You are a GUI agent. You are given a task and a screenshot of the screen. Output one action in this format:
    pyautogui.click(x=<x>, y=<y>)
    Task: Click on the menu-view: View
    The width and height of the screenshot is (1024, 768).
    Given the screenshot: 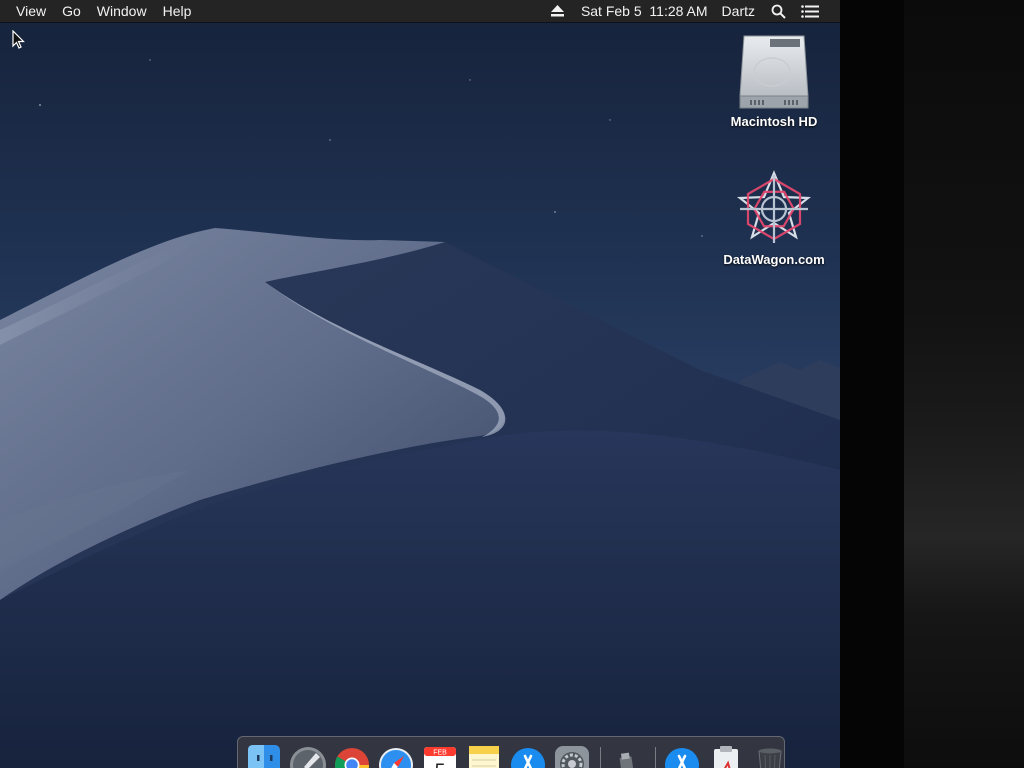 What is the action you would take?
    pyautogui.click(x=31, y=11)
    